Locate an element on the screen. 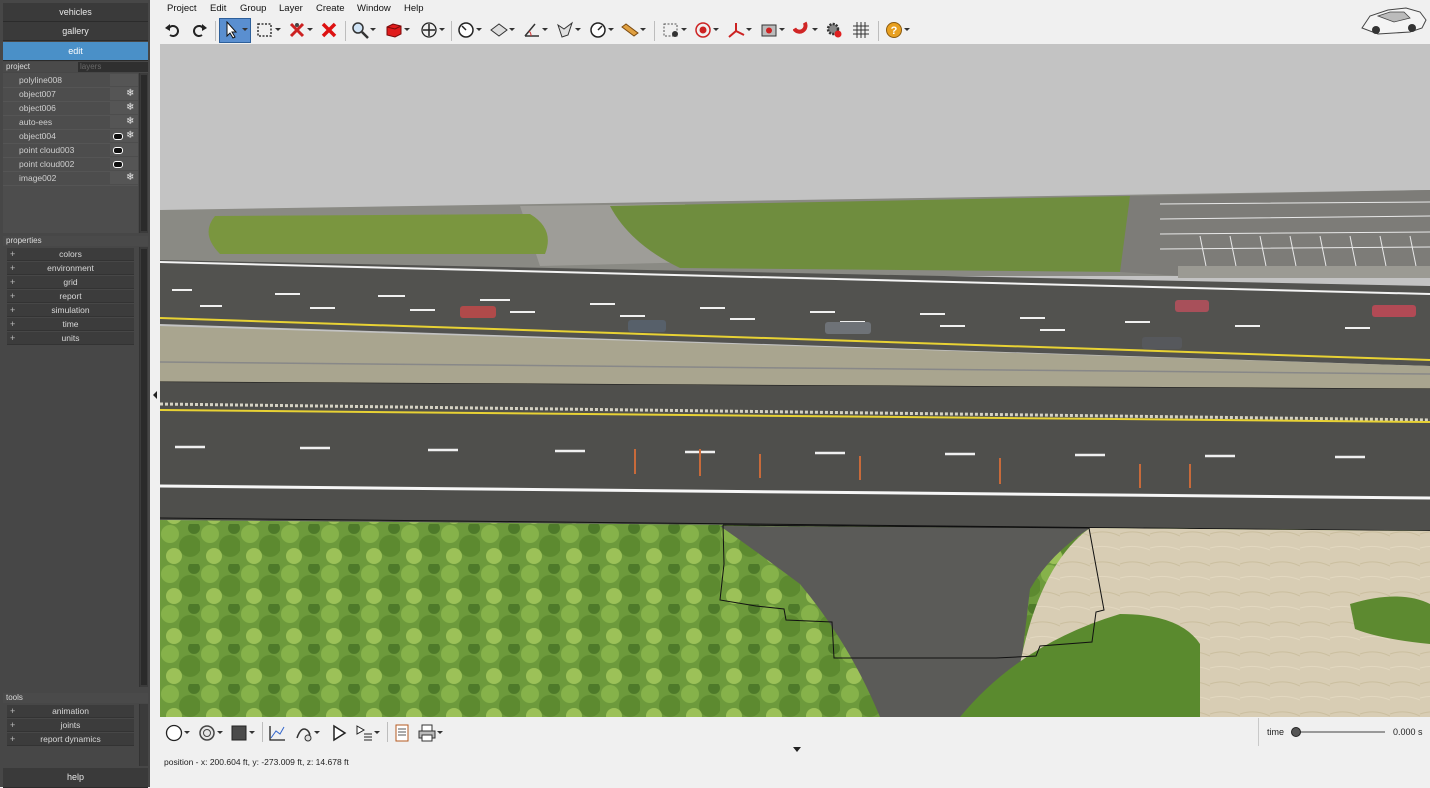 This screenshot has width=1430, height=788. target-button is located at coordinates (707, 30).